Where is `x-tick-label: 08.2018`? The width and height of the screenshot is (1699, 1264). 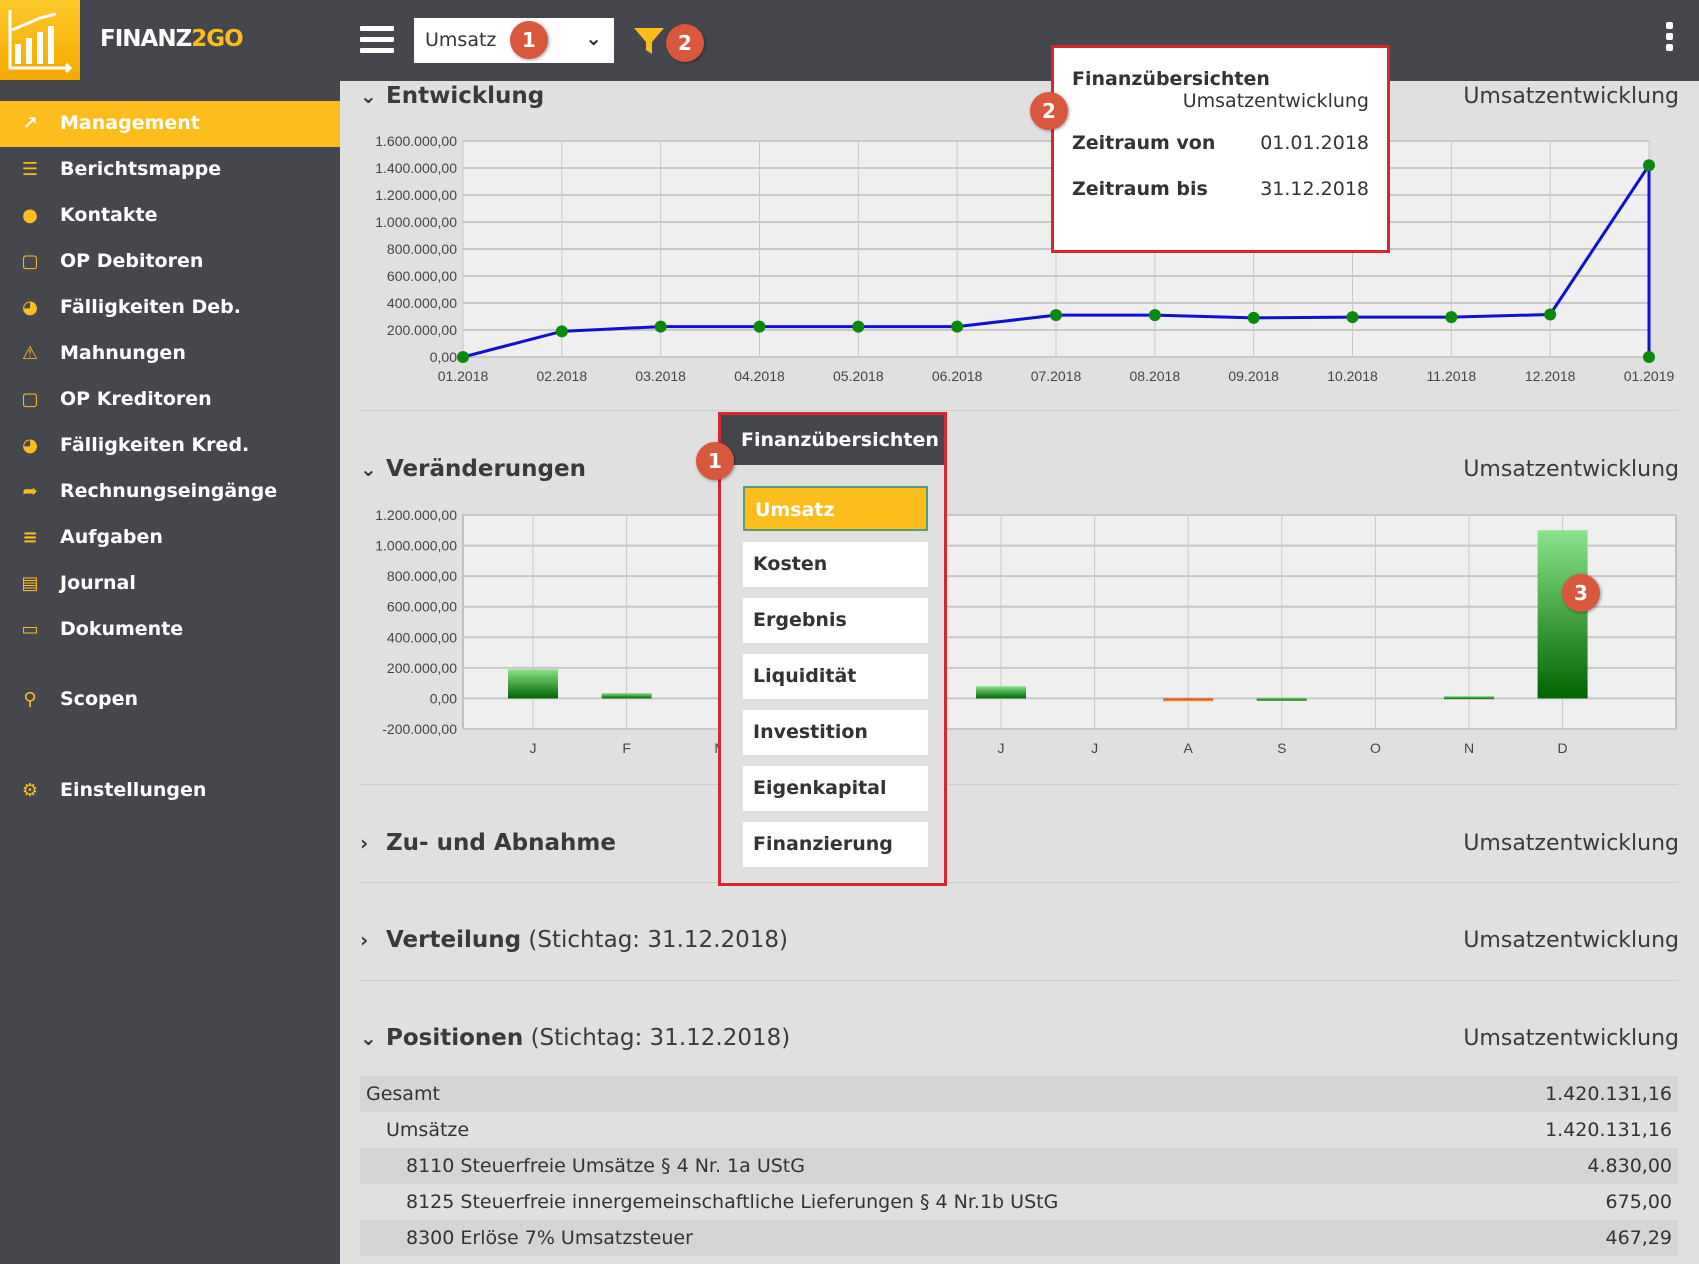 x-tick-label: 08.2018 is located at coordinates (1155, 376).